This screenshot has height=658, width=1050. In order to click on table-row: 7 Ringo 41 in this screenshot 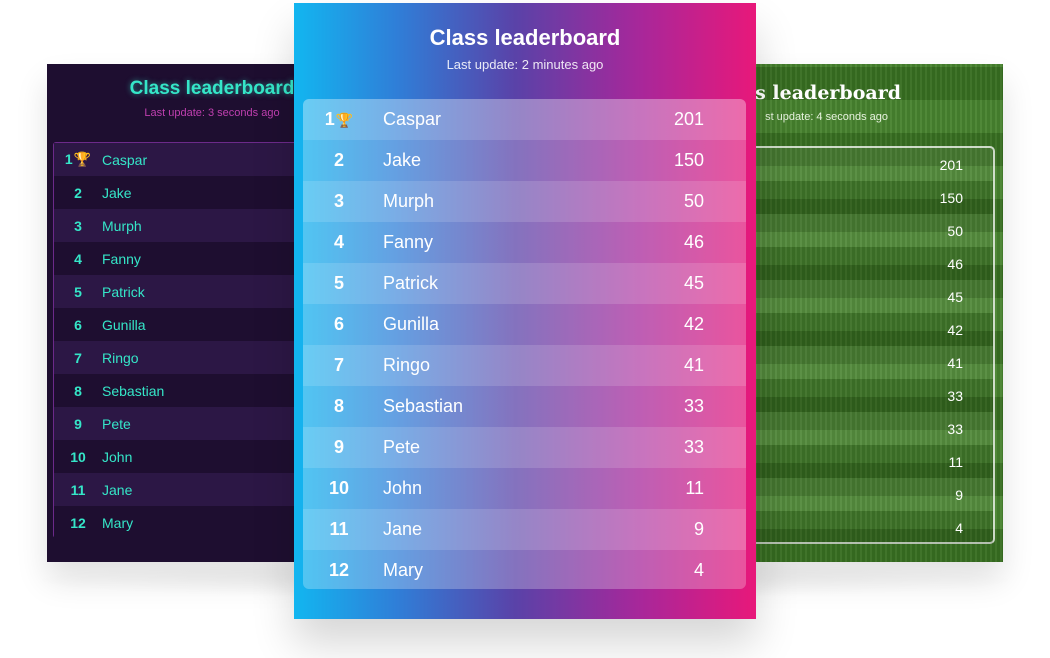, I will do `click(524, 365)`.